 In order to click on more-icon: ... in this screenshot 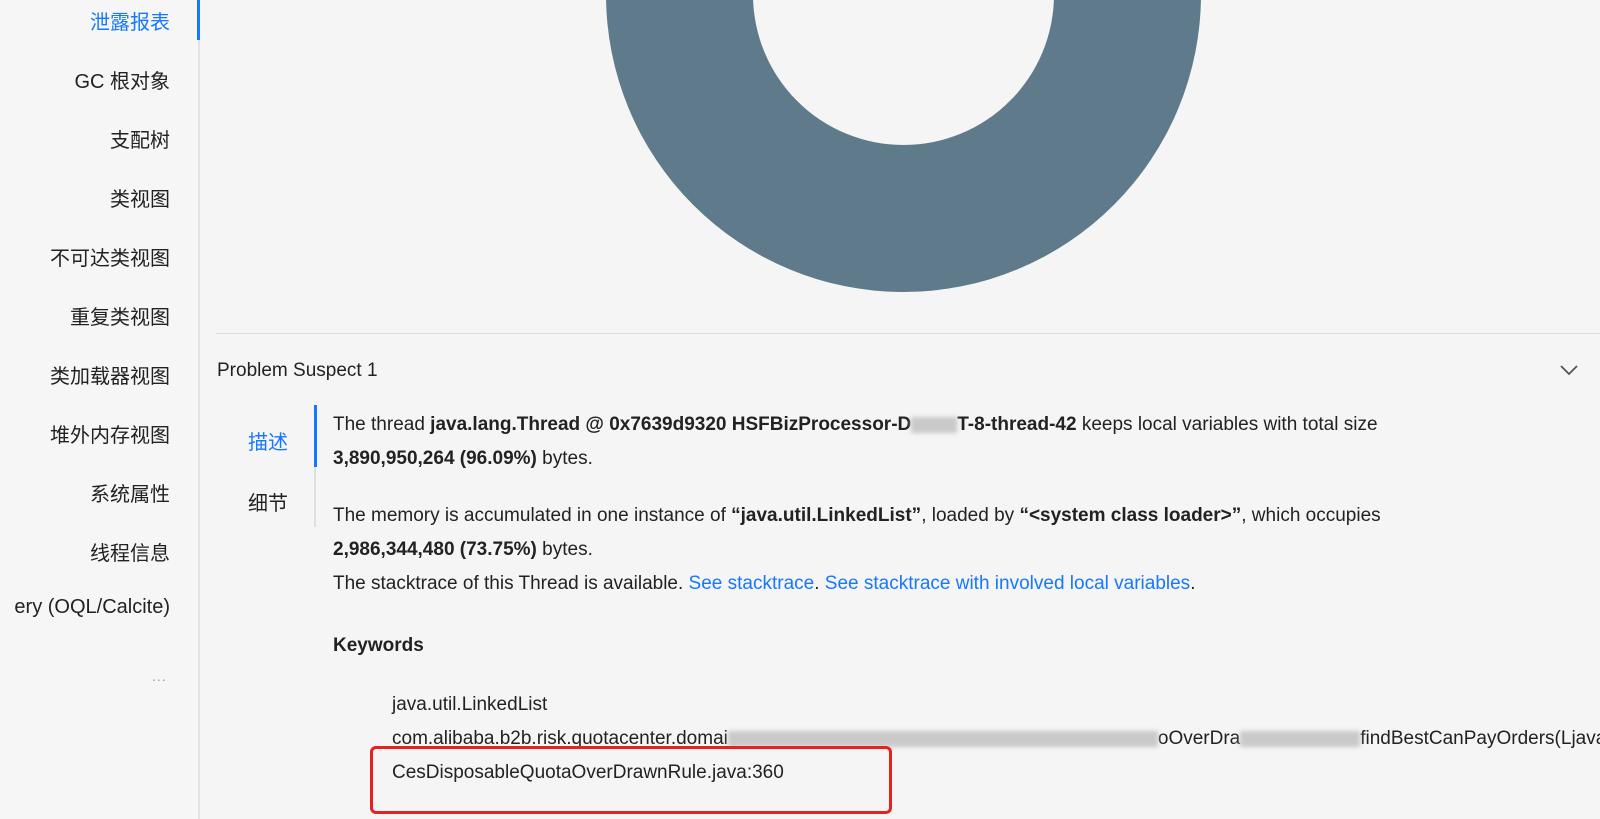, I will do `click(159, 676)`.